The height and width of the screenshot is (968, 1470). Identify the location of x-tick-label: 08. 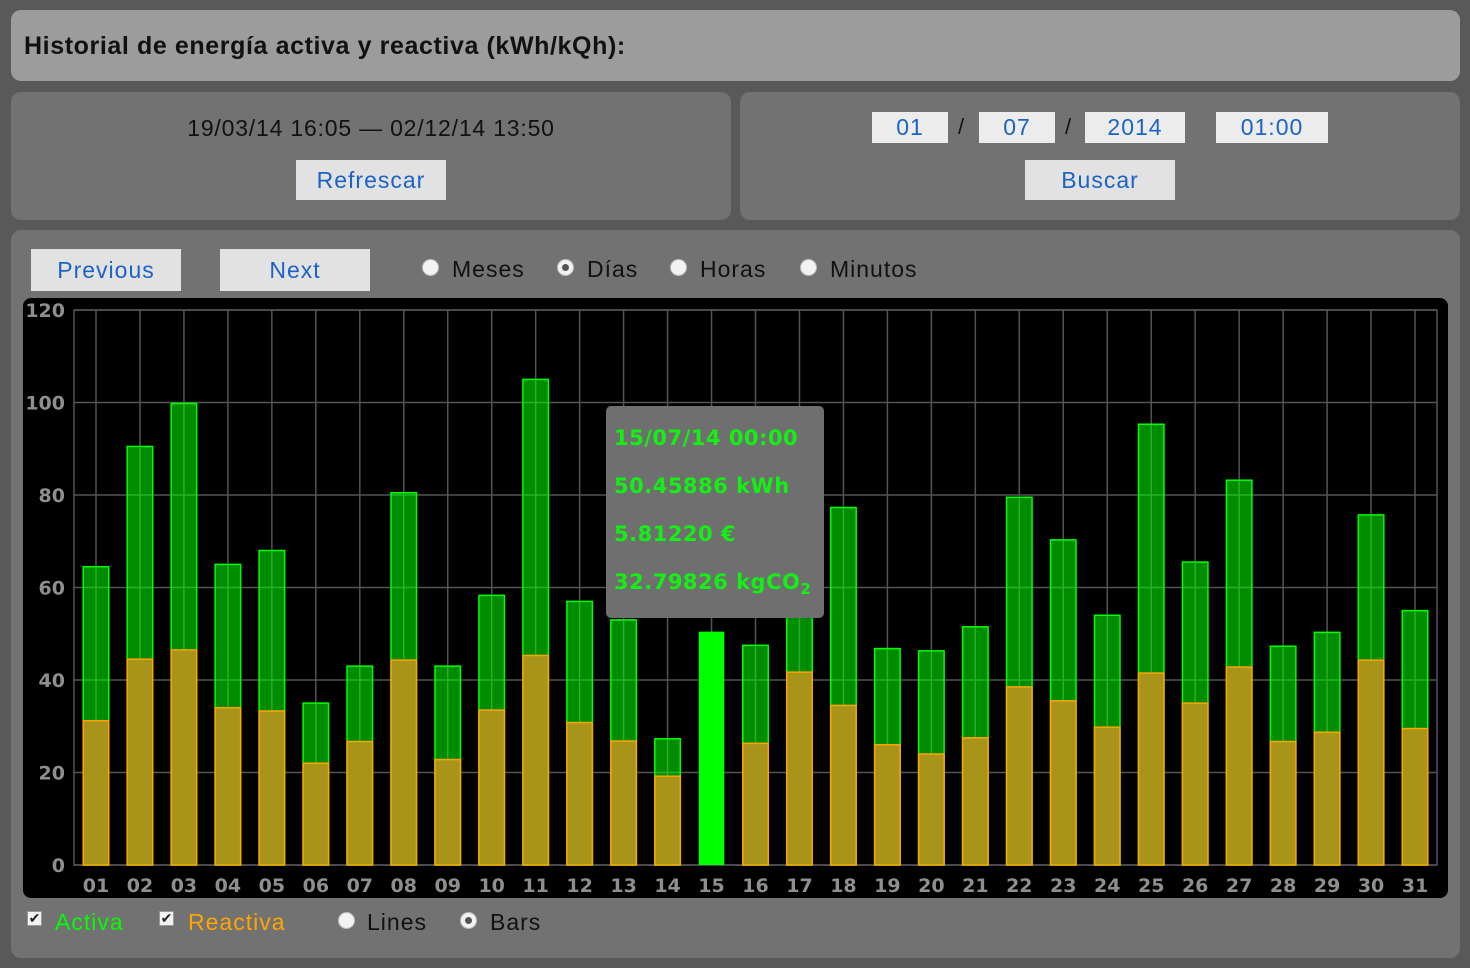
(404, 886).